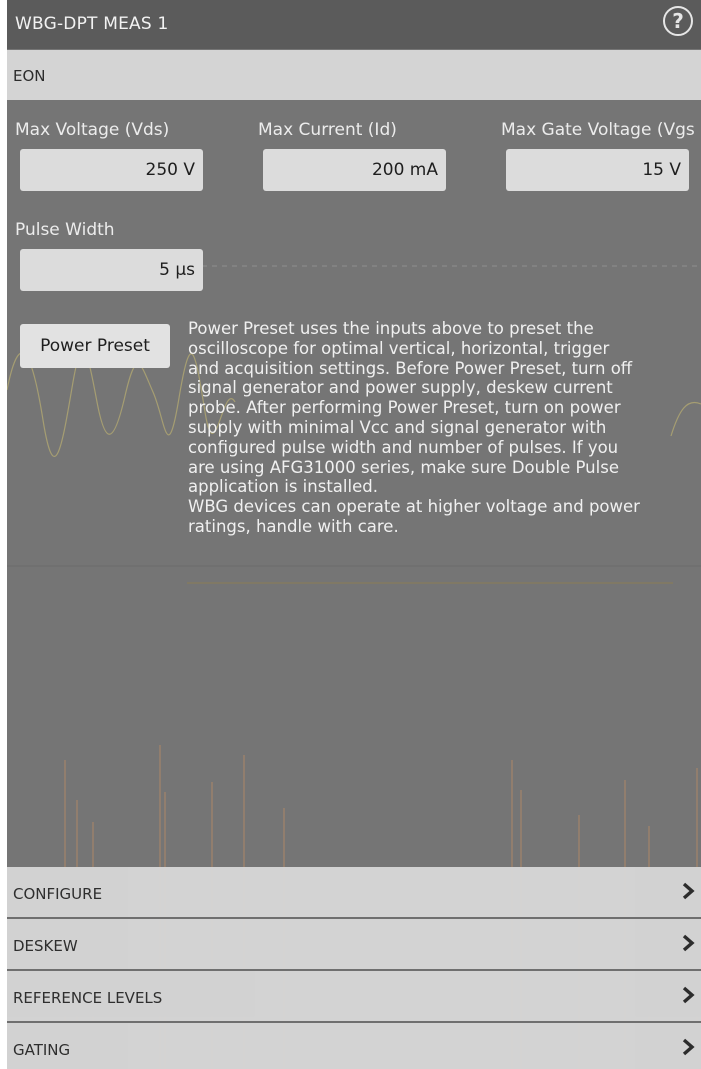  I want to click on nav-deskew: DESKEW, so click(354, 944).